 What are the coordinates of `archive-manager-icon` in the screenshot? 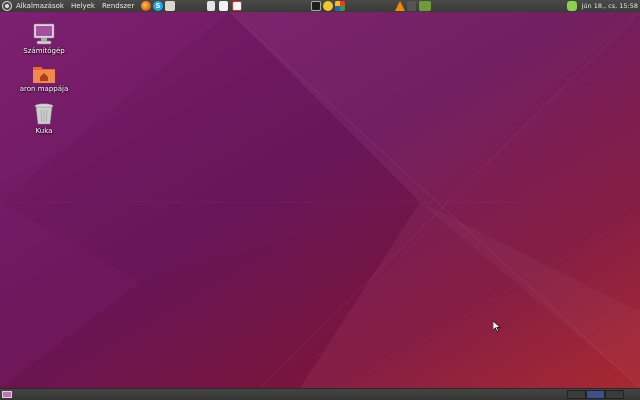 It's located at (425, 6).